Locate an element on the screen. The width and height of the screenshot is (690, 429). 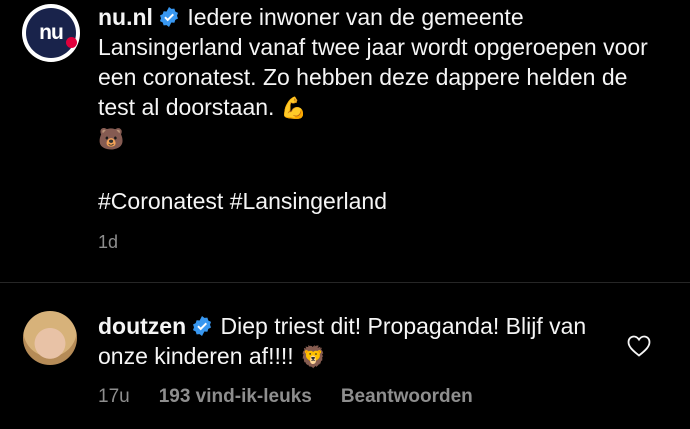
reply-button: Beantwoorden is located at coordinates (407, 396).